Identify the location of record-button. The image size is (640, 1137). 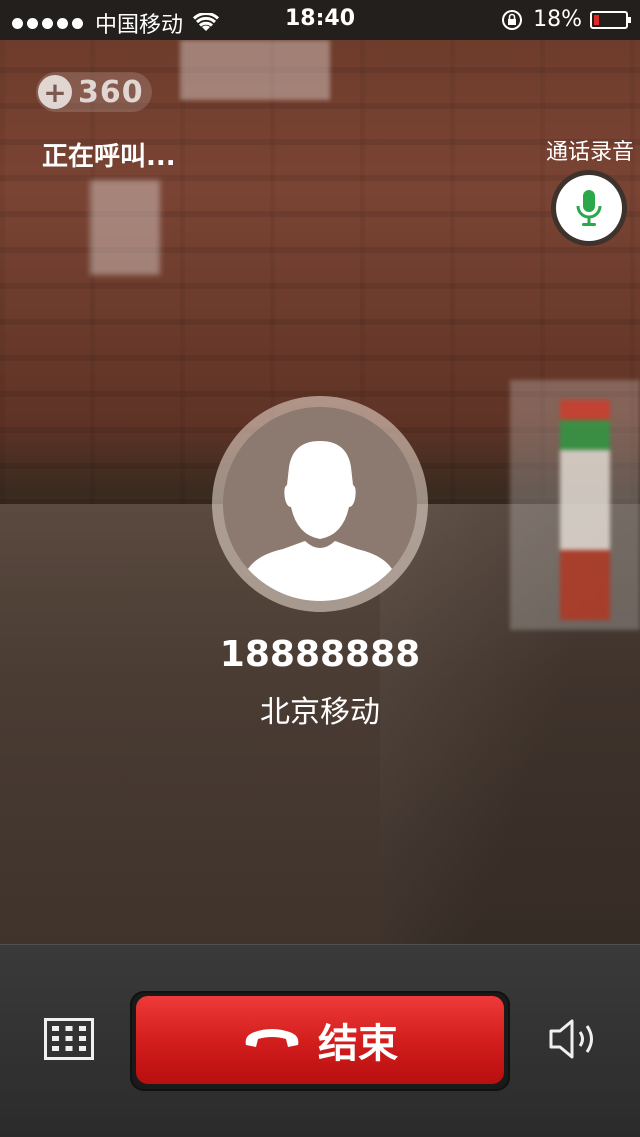
(589, 208).